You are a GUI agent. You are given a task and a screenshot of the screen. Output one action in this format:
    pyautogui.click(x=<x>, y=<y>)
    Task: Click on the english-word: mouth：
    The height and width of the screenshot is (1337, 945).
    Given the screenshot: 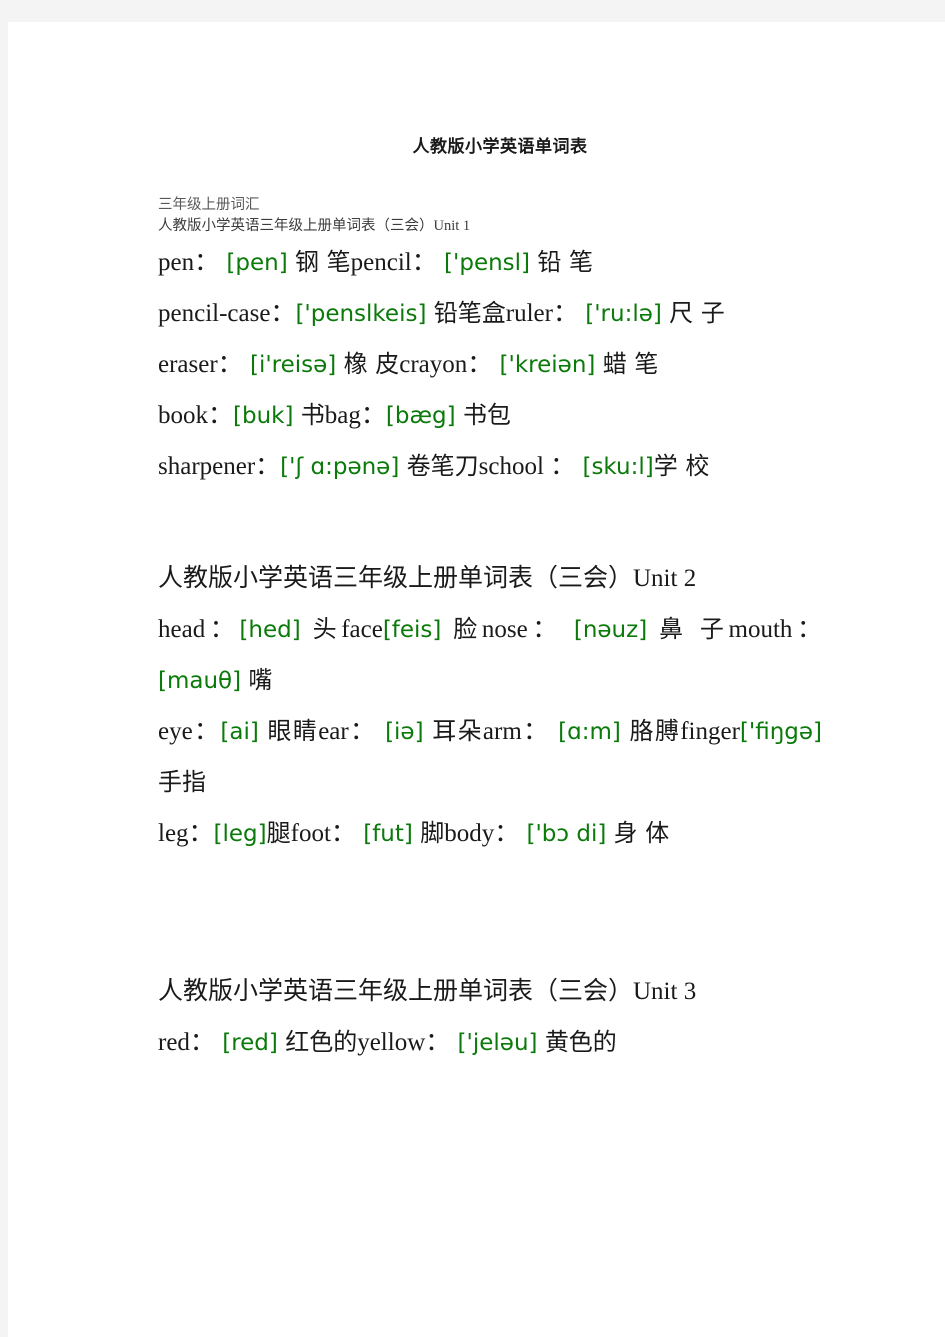 What is the action you would take?
    pyautogui.click(x=775, y=629)
    